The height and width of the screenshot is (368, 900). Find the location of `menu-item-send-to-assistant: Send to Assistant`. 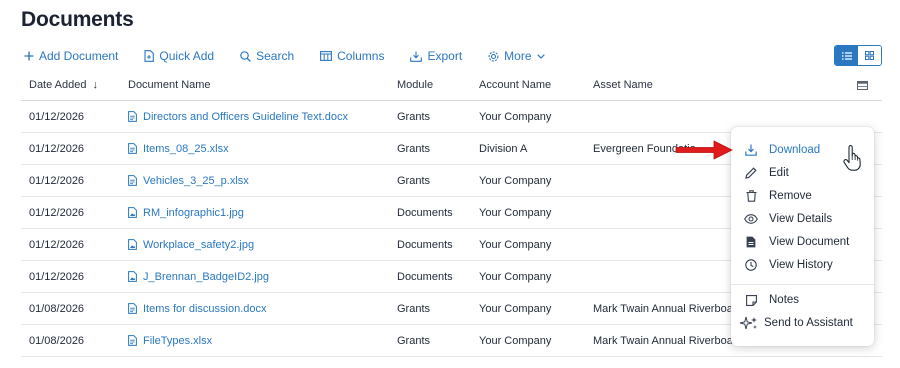

menu-item-send-to-assistant: Send to Assistant is located at coordinates (802, 323).